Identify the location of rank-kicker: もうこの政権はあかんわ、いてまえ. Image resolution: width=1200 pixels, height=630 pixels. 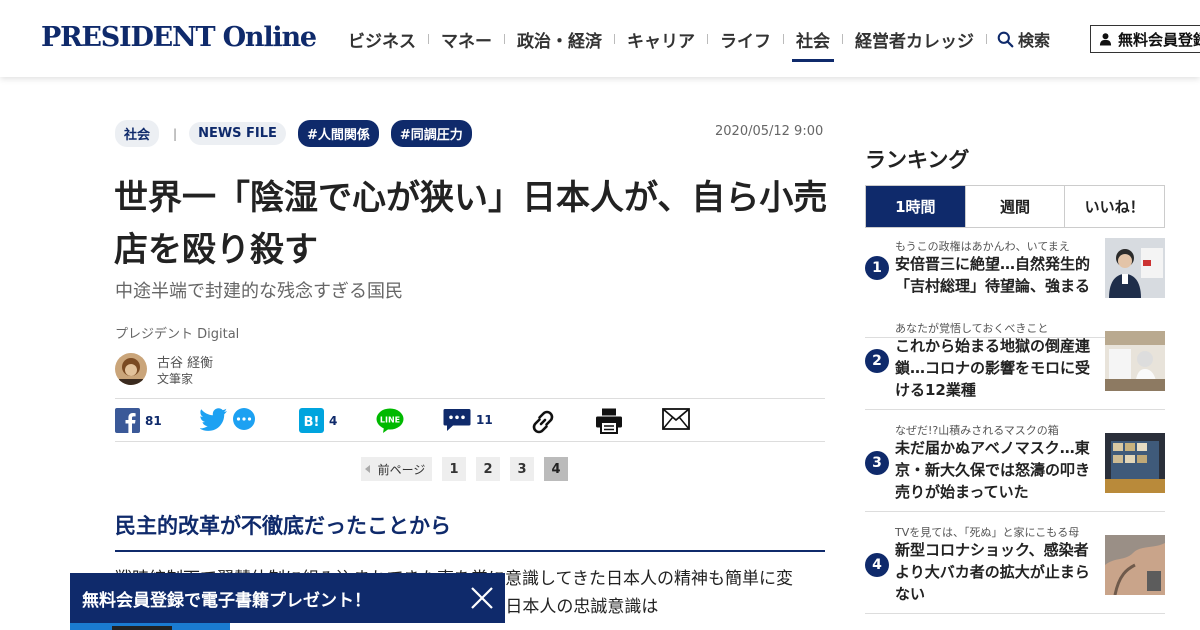
(982, 246).